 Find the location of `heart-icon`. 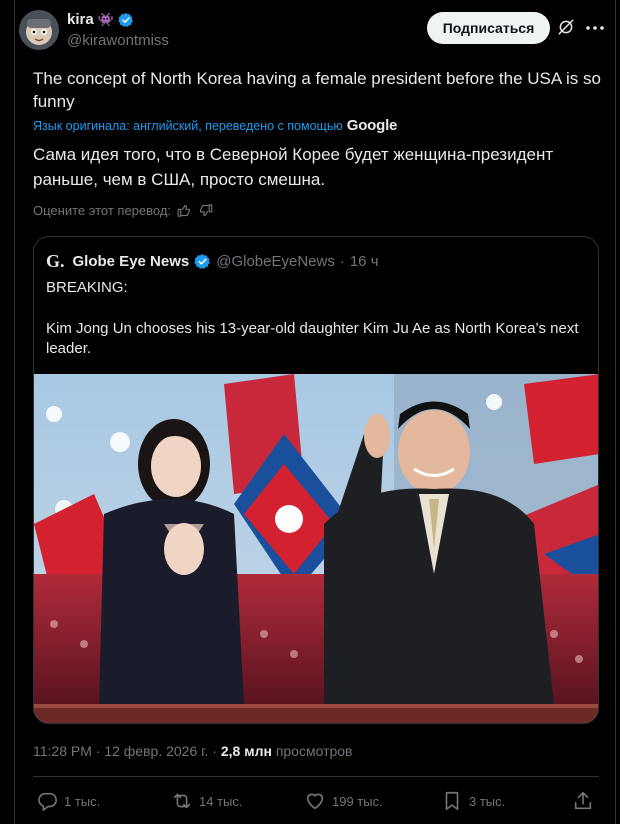

heart-icon is located at coordinates (315, 801).